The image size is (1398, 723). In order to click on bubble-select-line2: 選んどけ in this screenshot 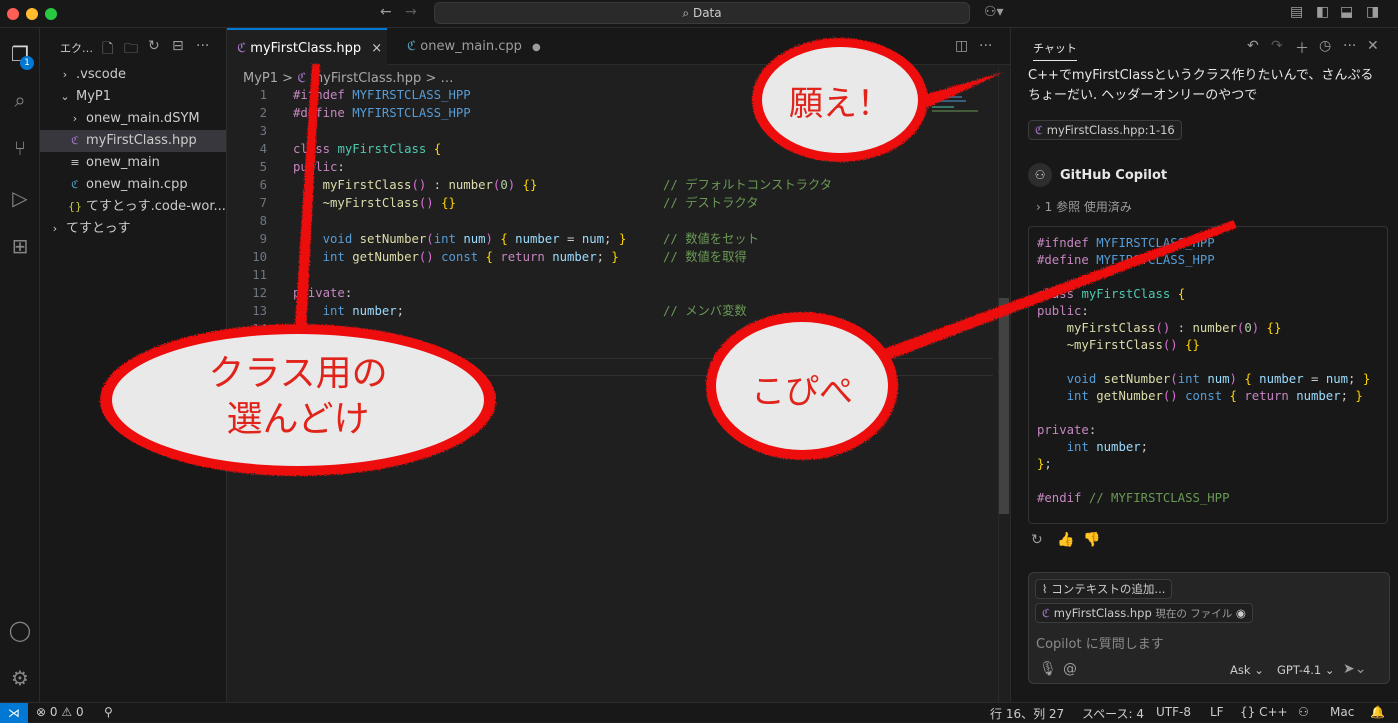, I will do `click(298, 419)`.